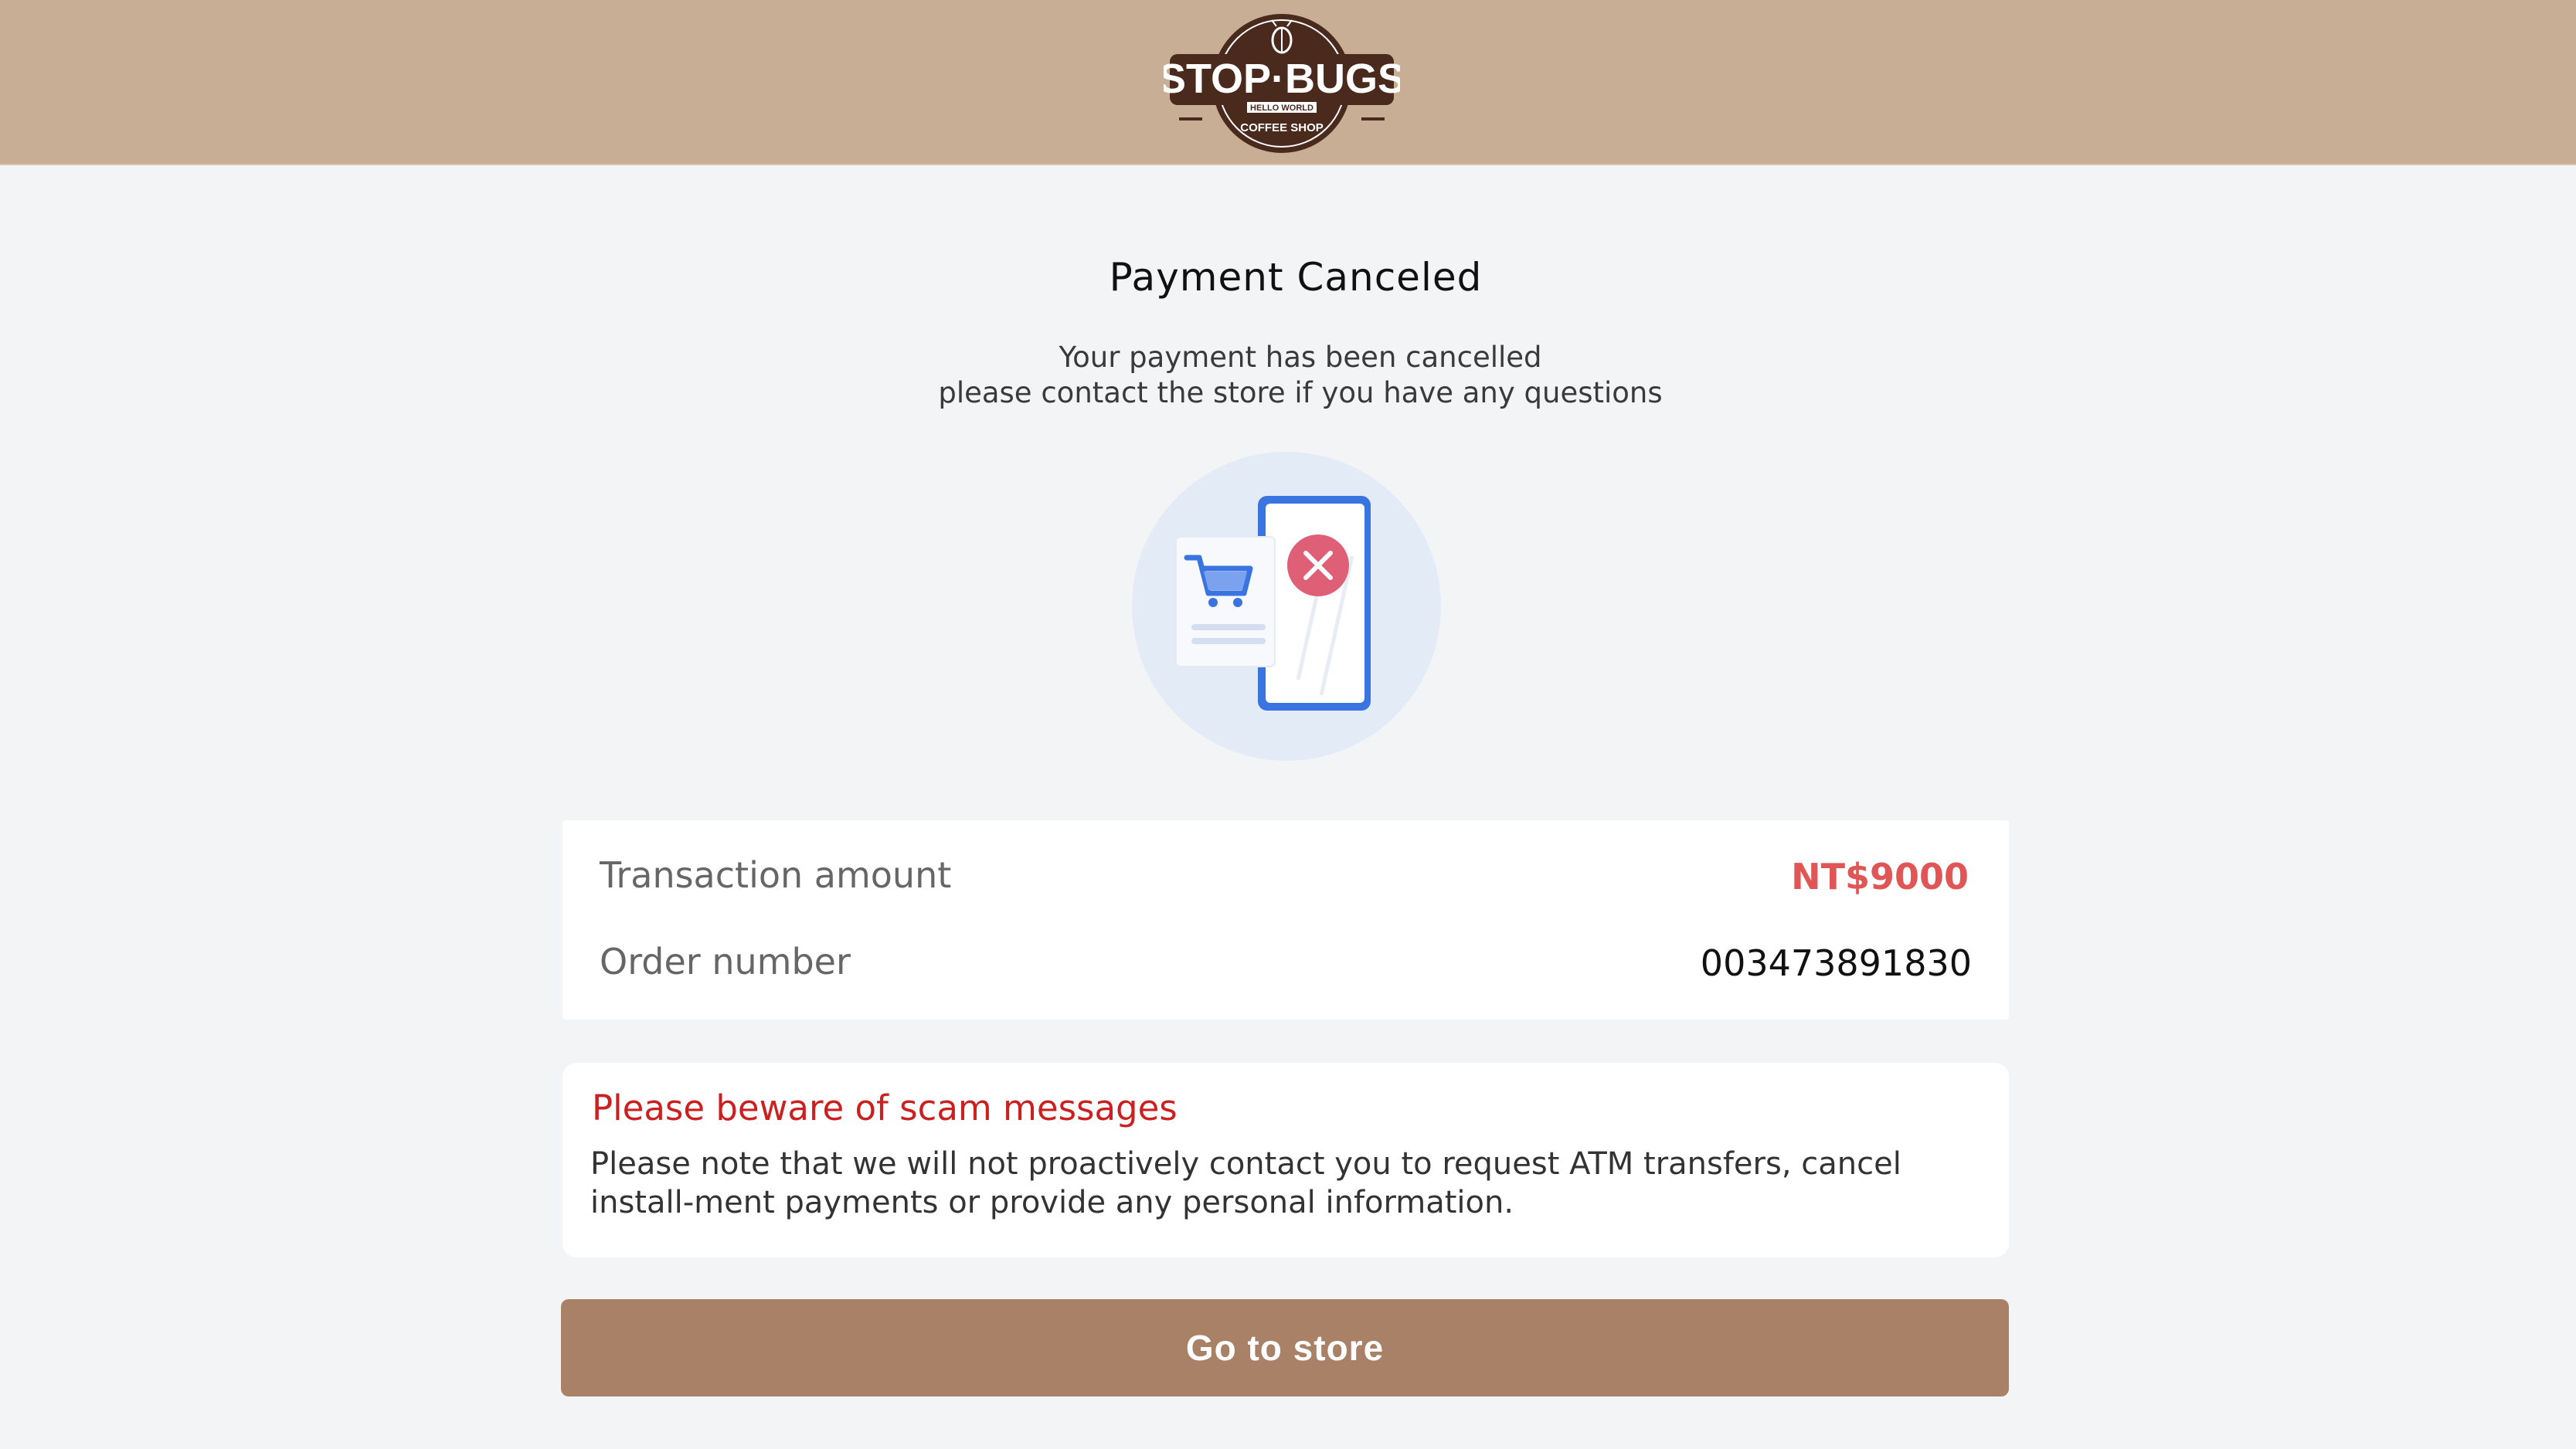 This screenshot has height=1449, width=2576. I want to click on order-number-label: Order number, so click(725, 961).